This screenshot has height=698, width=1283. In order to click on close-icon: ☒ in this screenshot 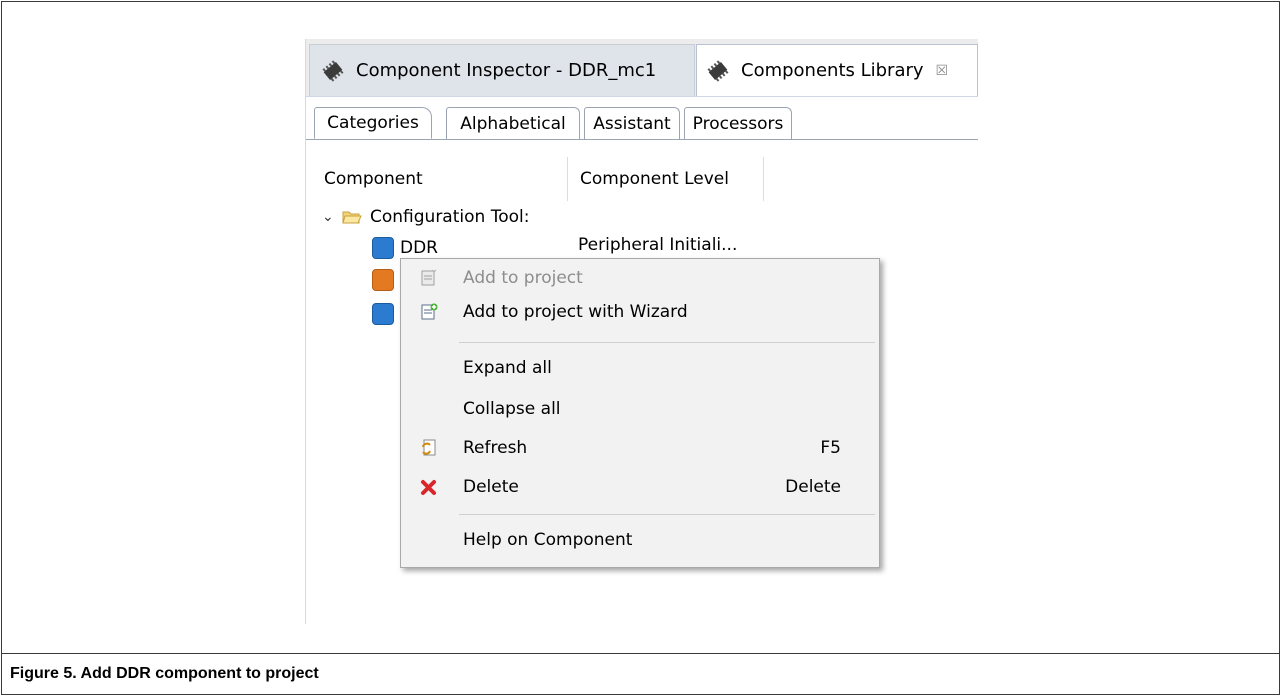, I will do `click(942, 71)`.